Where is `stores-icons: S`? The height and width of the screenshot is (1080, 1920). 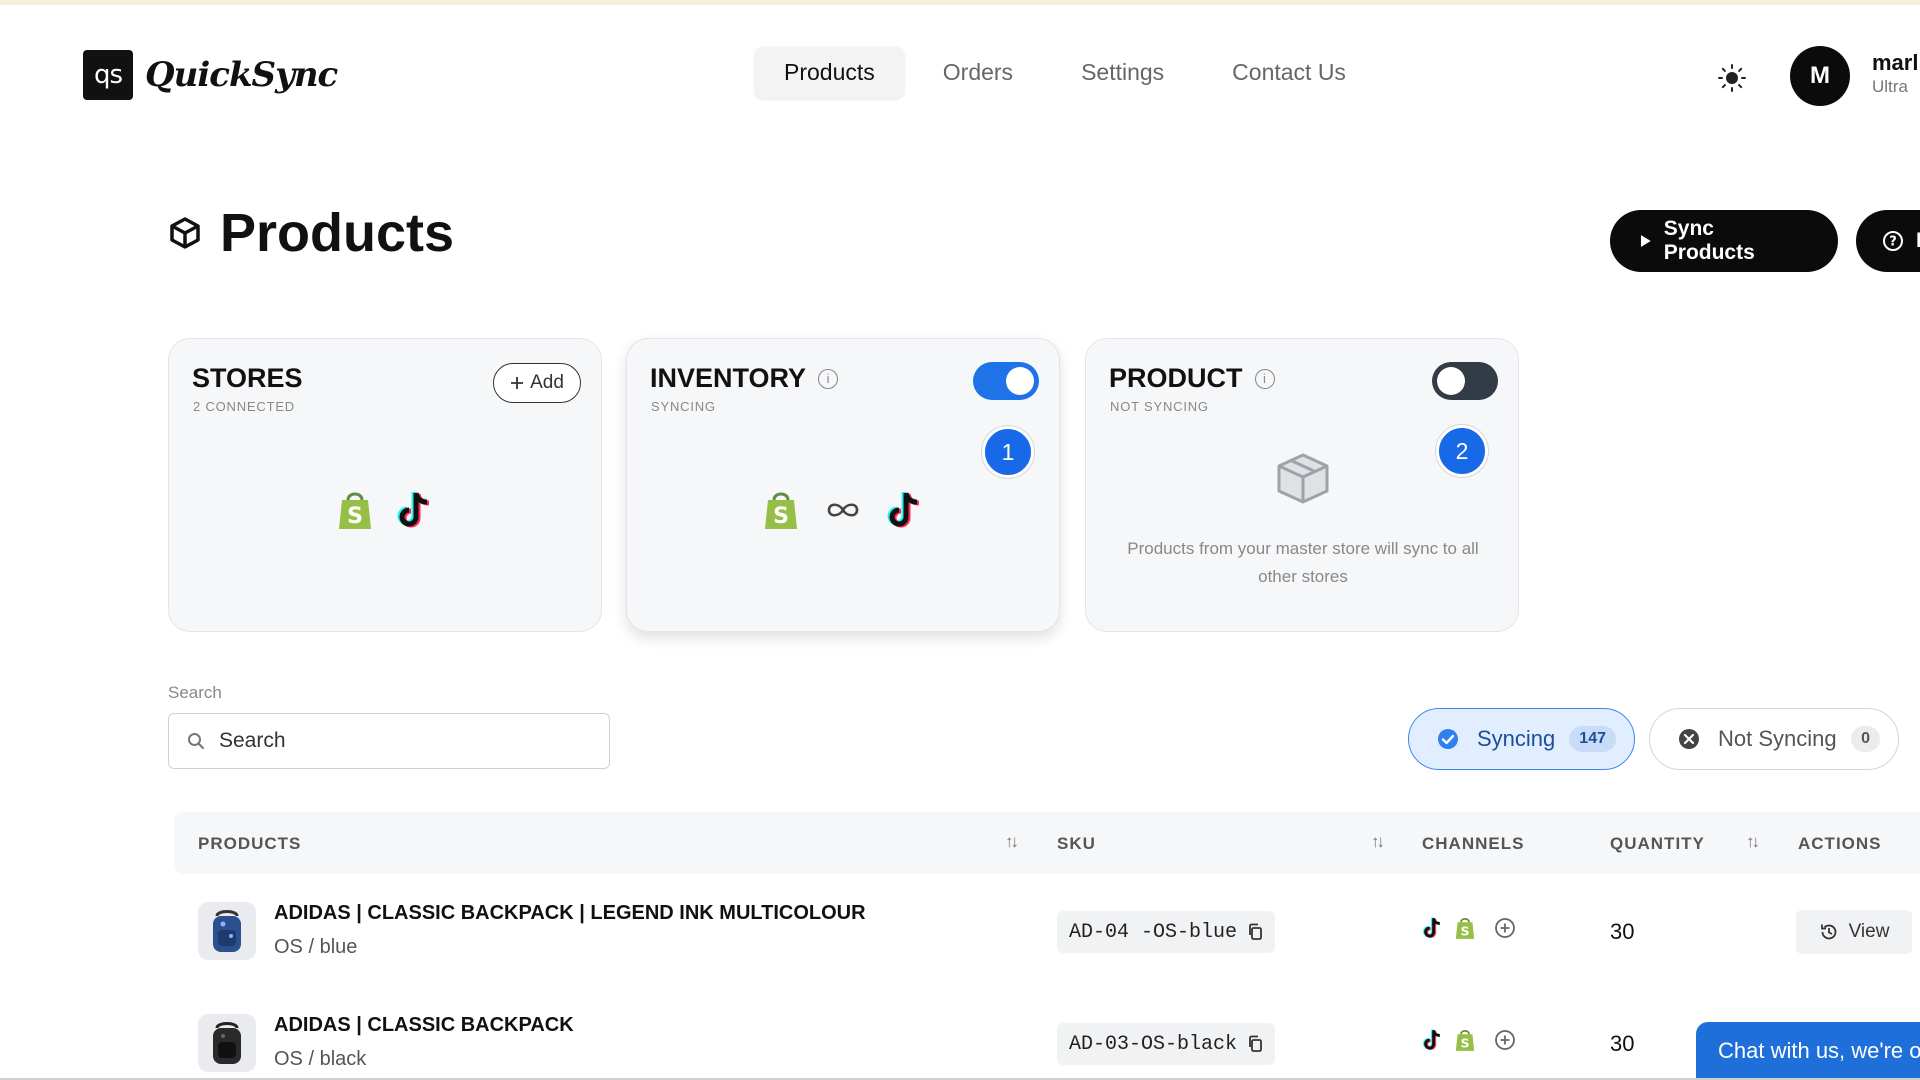
stores-icons: S is located at coordinates (385, 510).